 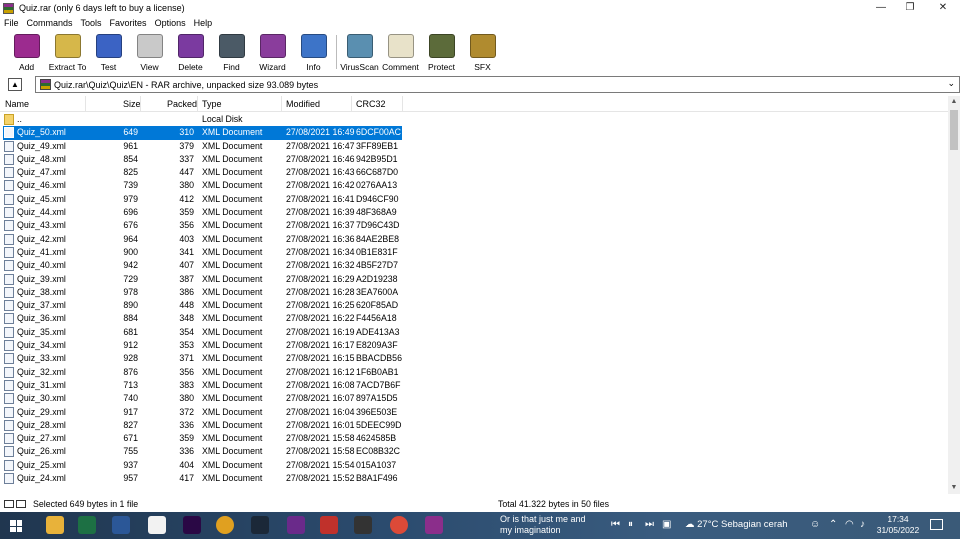 What do you see at coordinates (132, 104) in the screenshot?
I see `column-size: Size` at bounding box center [132, 104].